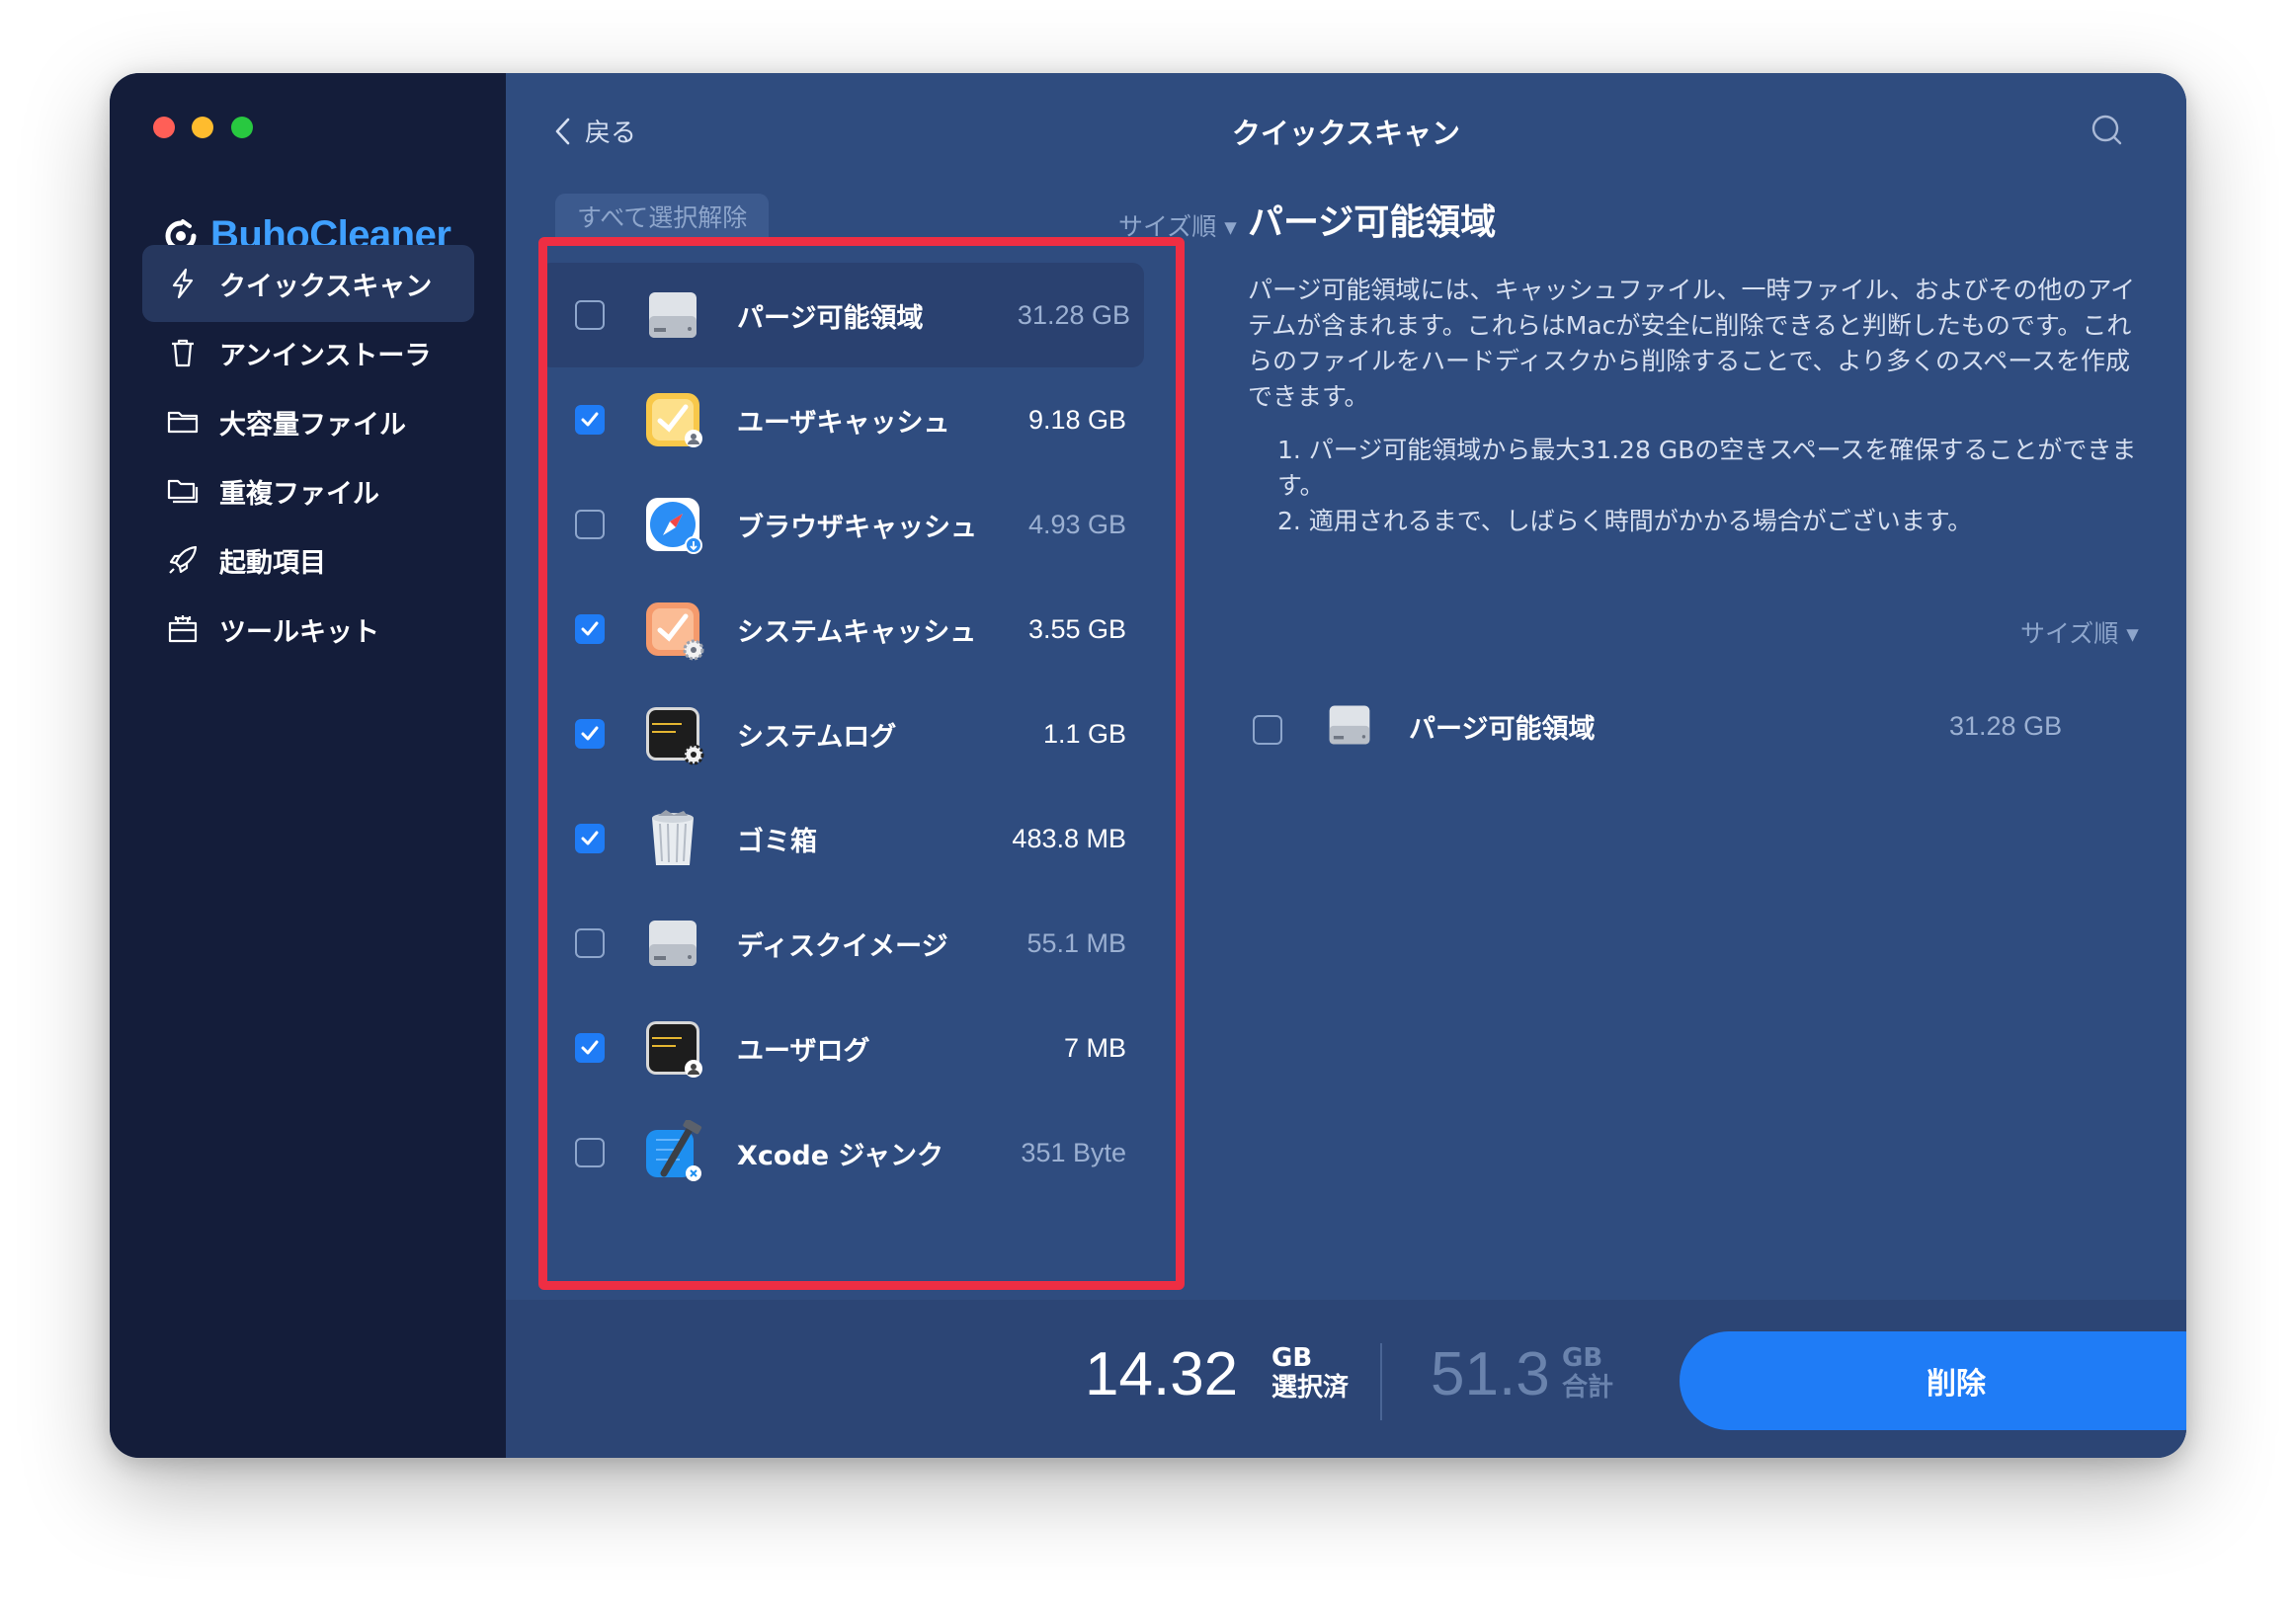  Describe the element at coordinates (1076, 628) in the screenshot. I see `item-size: 3.55 GB` at that location.